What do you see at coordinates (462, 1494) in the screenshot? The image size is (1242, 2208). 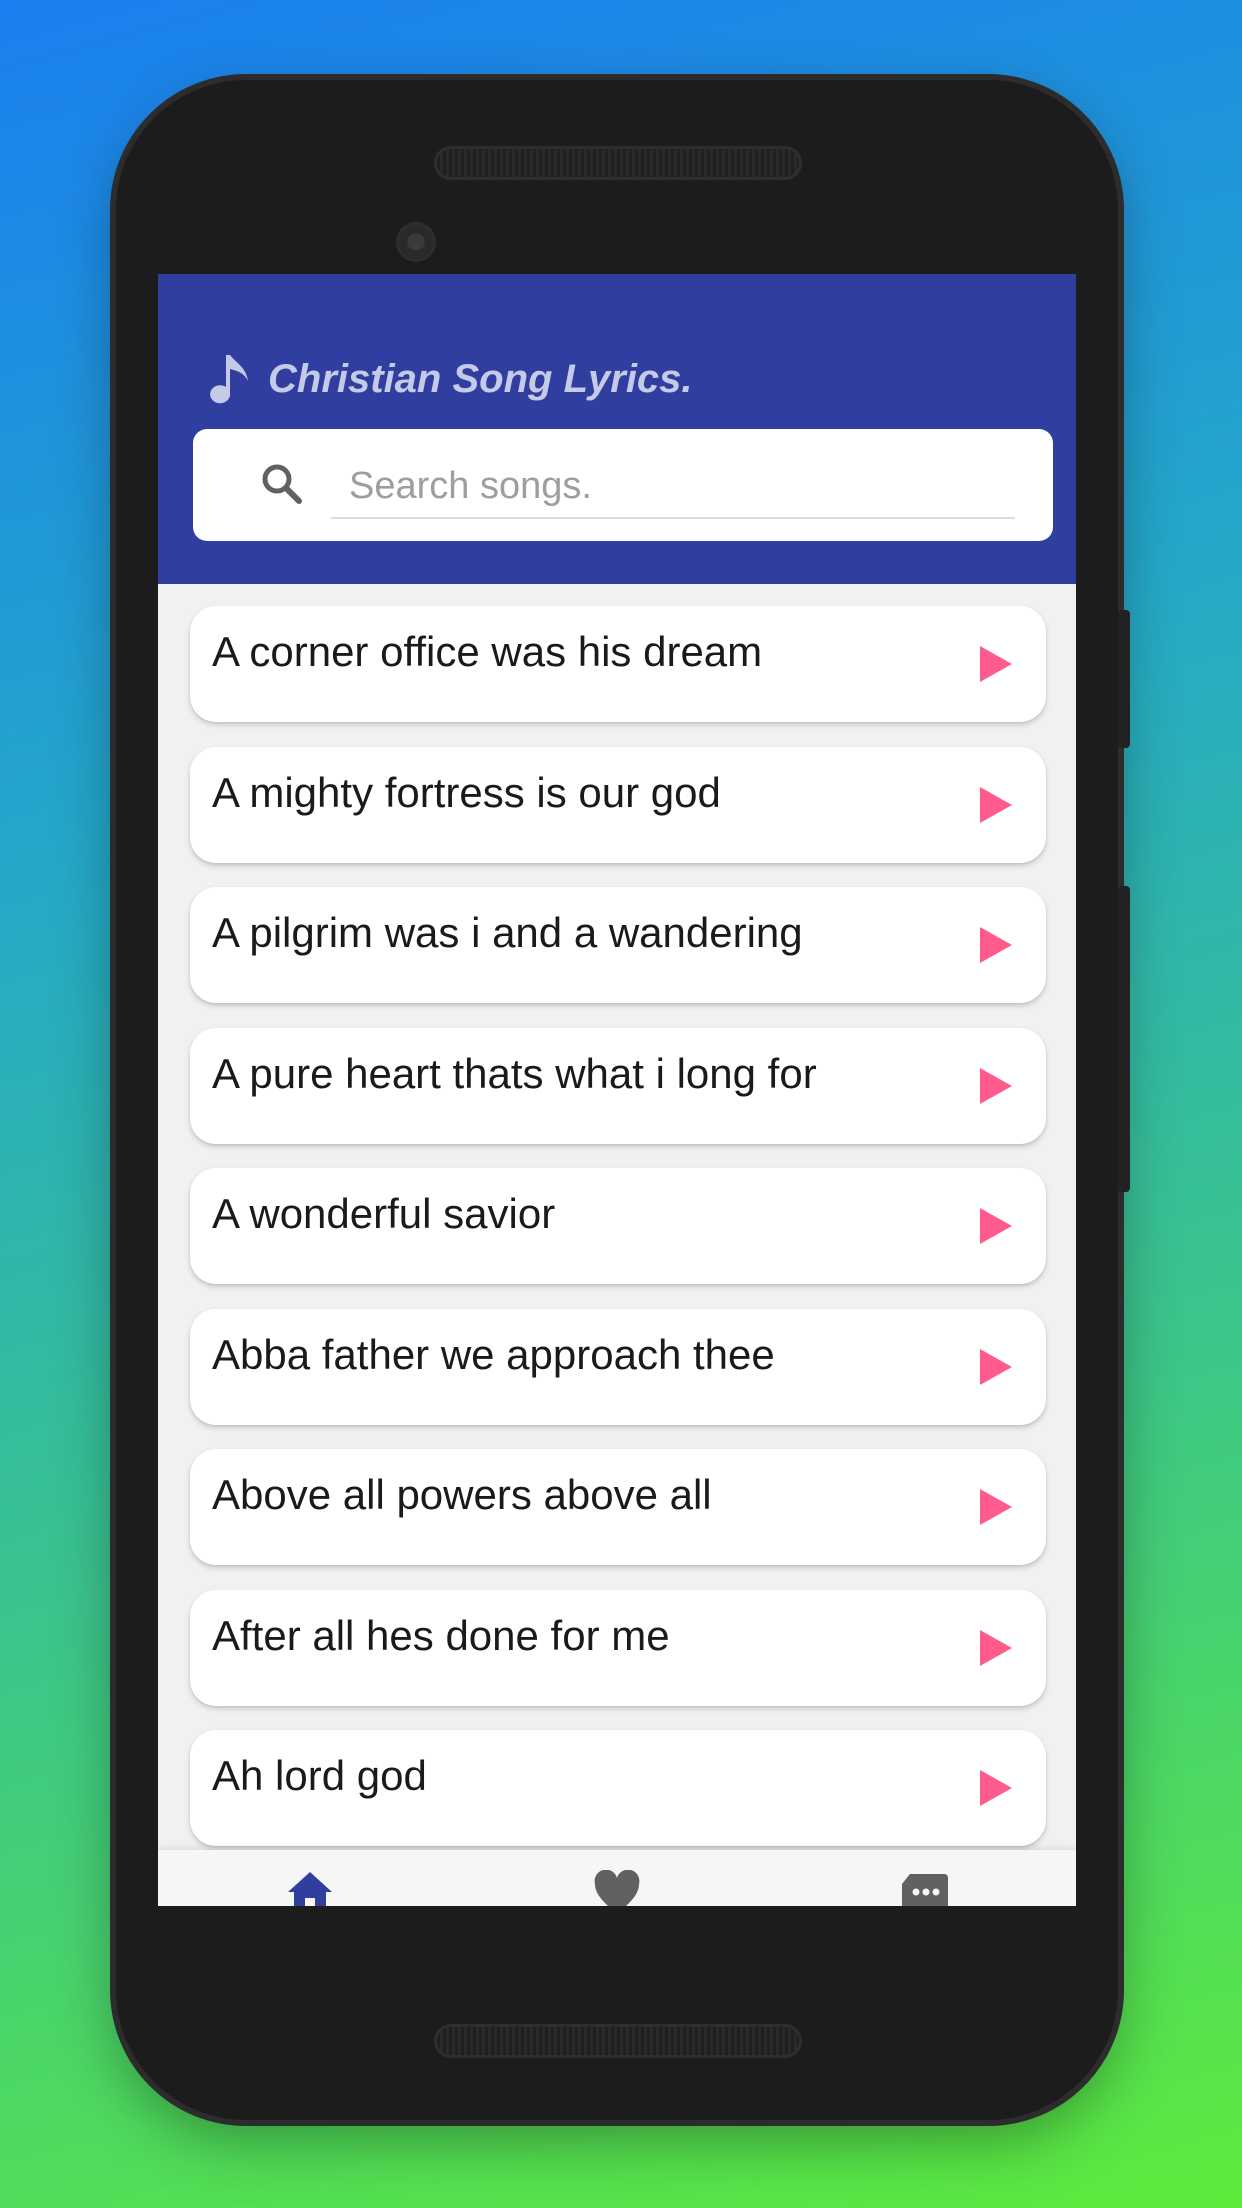 I see `song-title: Above all powers above all` at bounding box center [462, 1494].